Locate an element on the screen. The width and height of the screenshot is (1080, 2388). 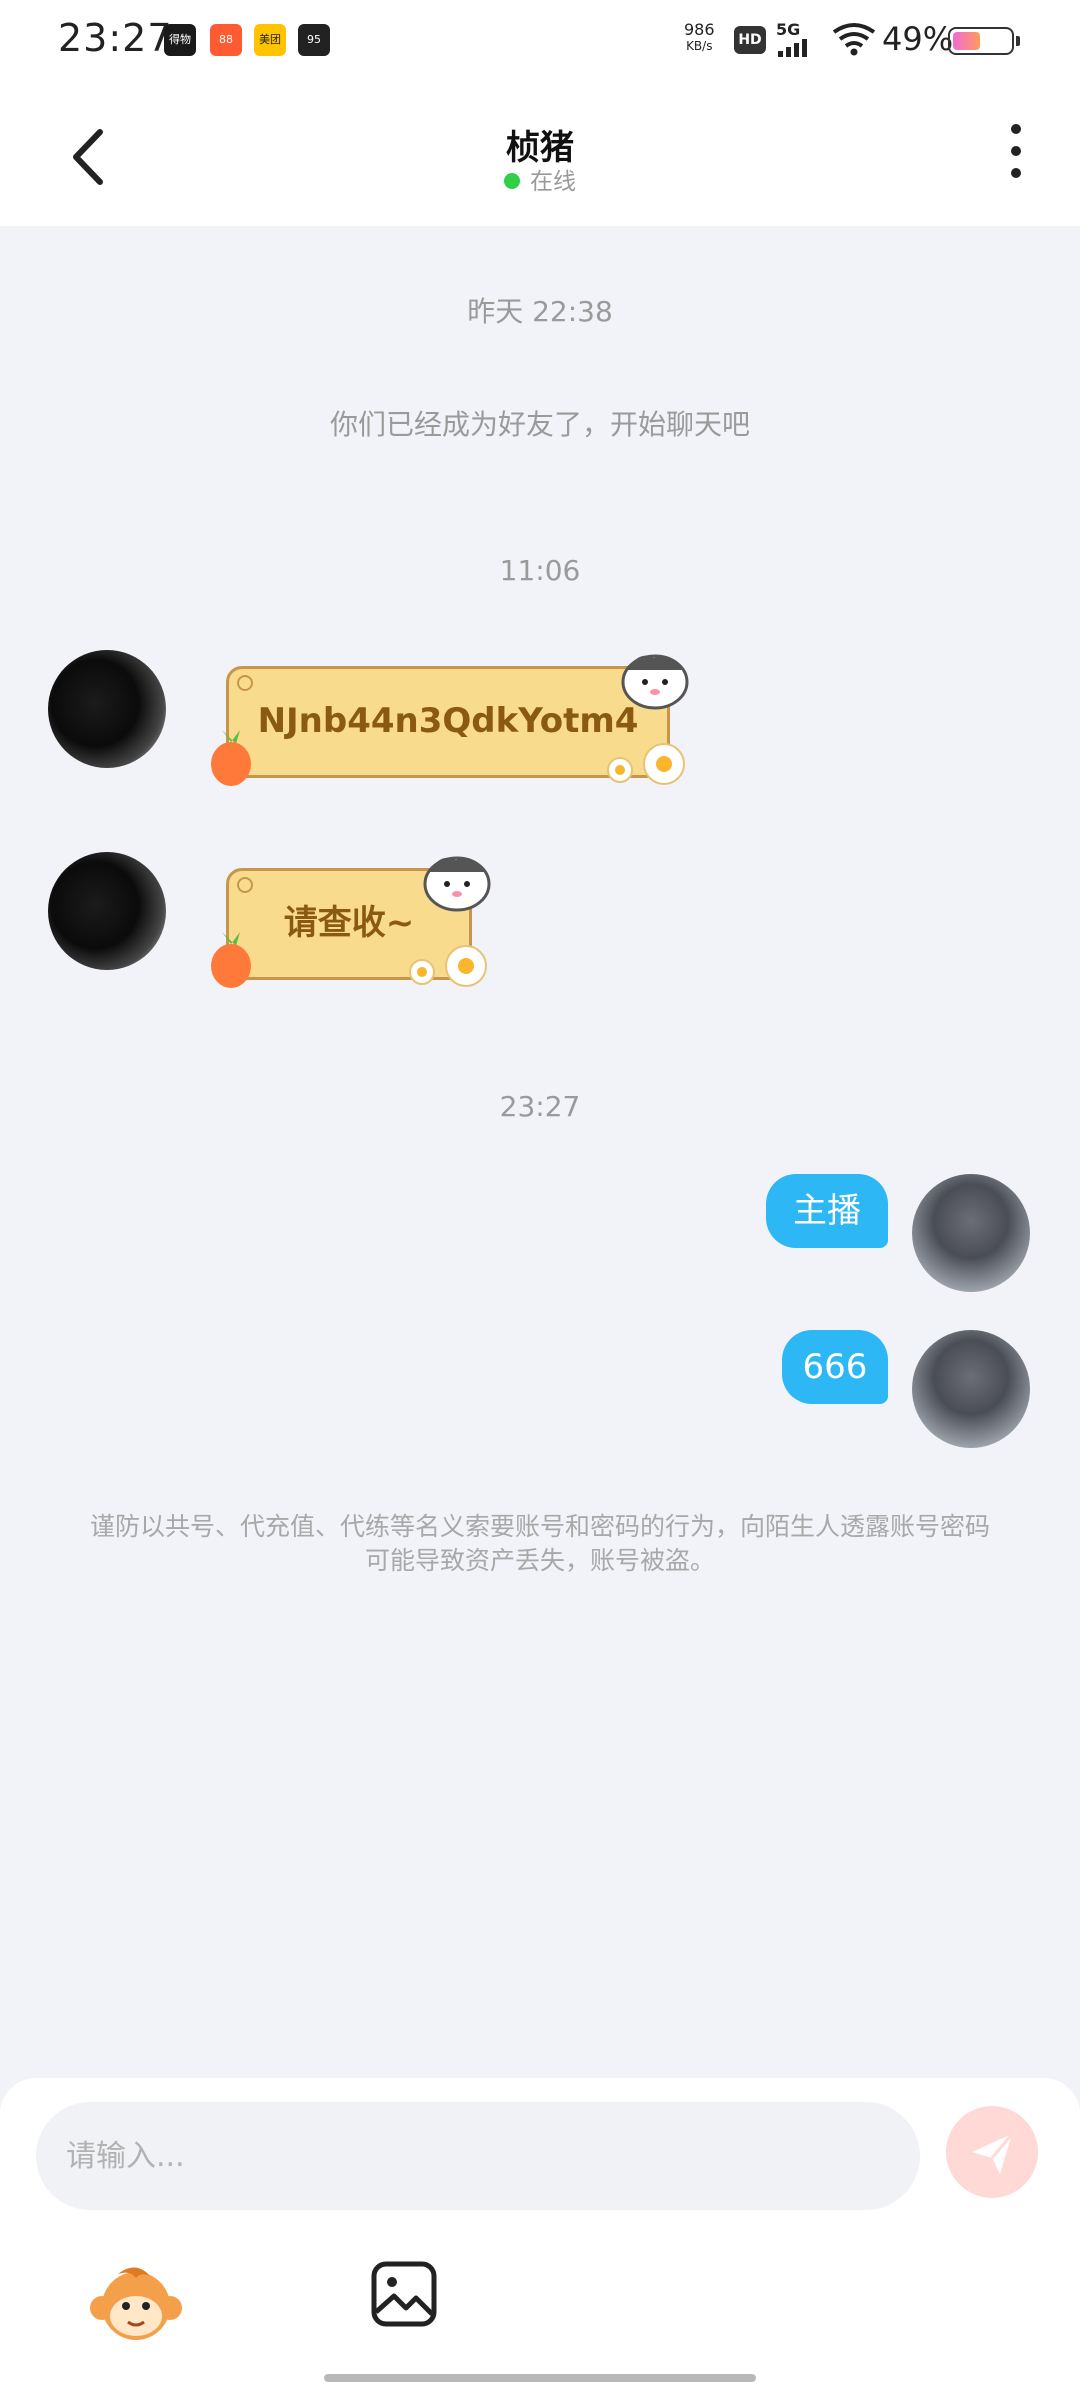
network-speed-value: 986 is located at coordinates (699, 29).